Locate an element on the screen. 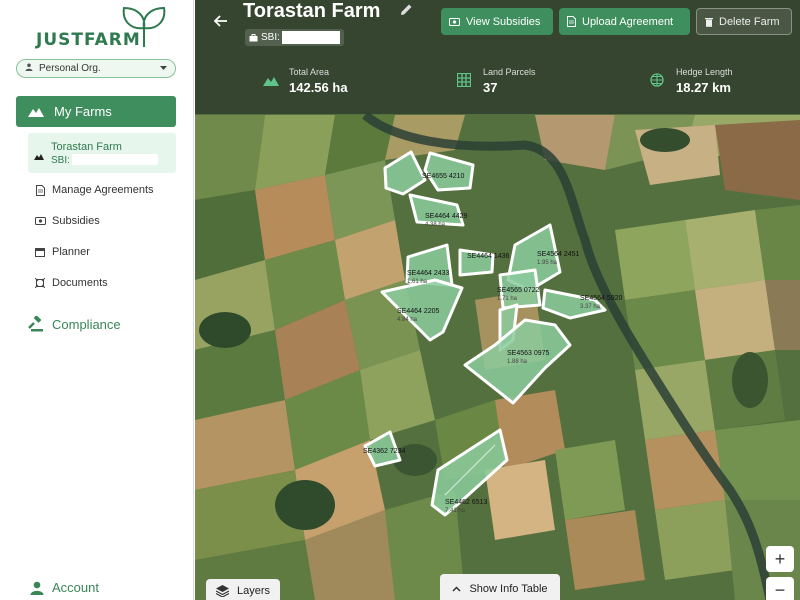 Image resolution: width=800 pixels, height=600 pixels. documents-icon is located at coordinates (40, 283).